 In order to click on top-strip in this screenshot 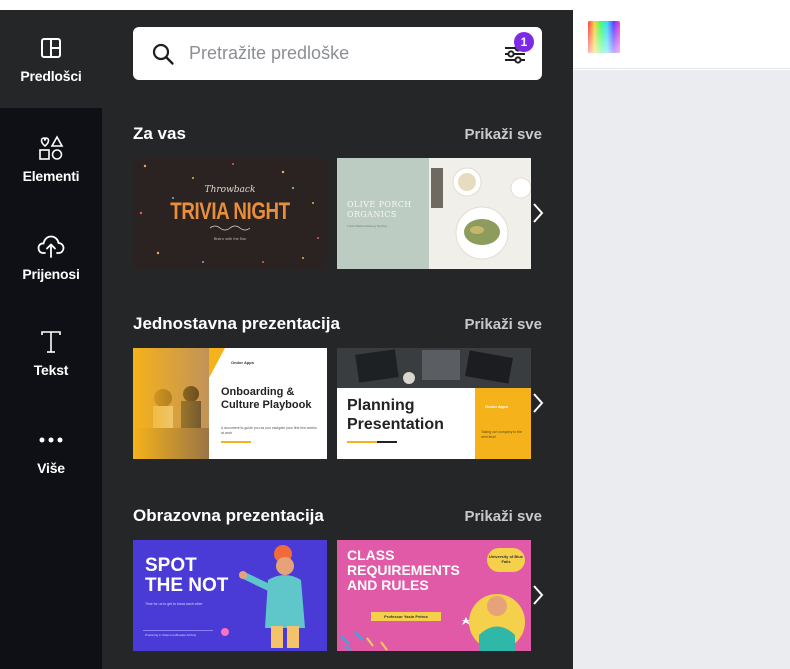, I will do `click(286, 5)`.